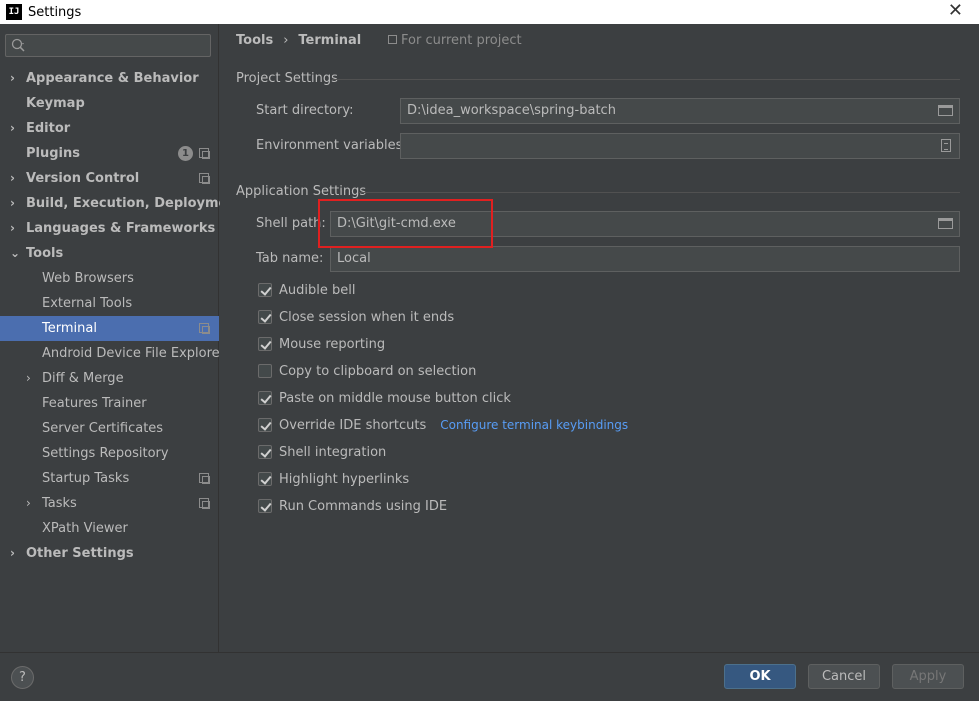  What do you see at coordinates (109, 328) in the screenshot?
I see `sidebar-item-terminal: Terminal` at bounding box center [109, 328].